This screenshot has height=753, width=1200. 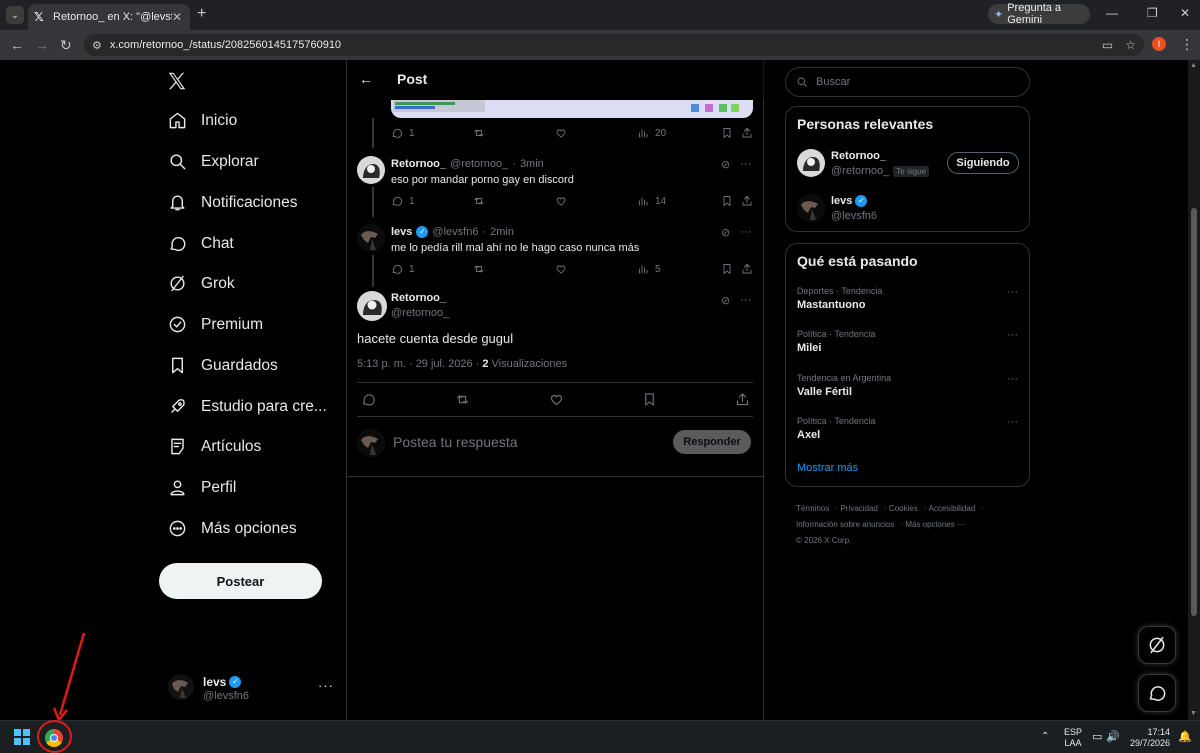 I want to click on views-action: 14, so click(x=651, y=201).